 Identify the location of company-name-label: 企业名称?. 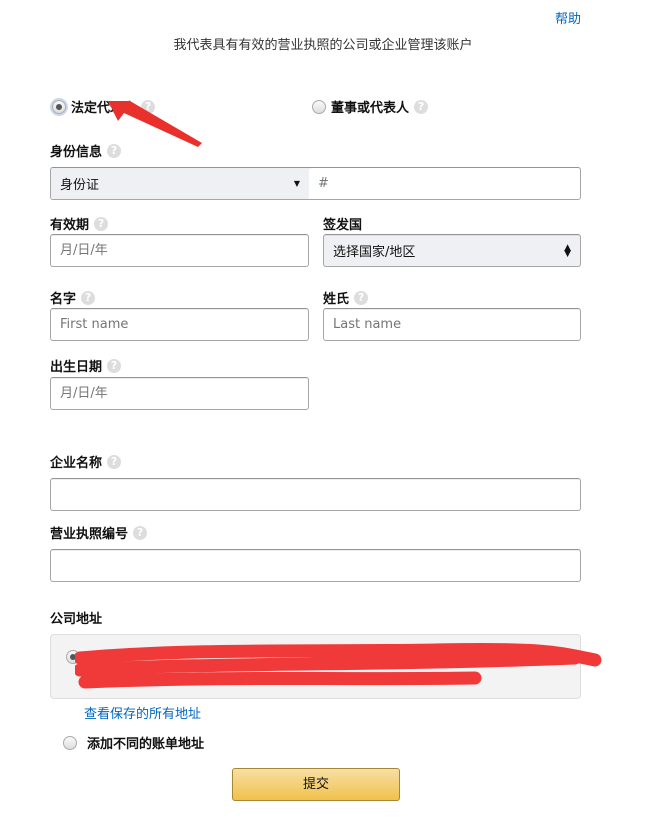
(86, 461).